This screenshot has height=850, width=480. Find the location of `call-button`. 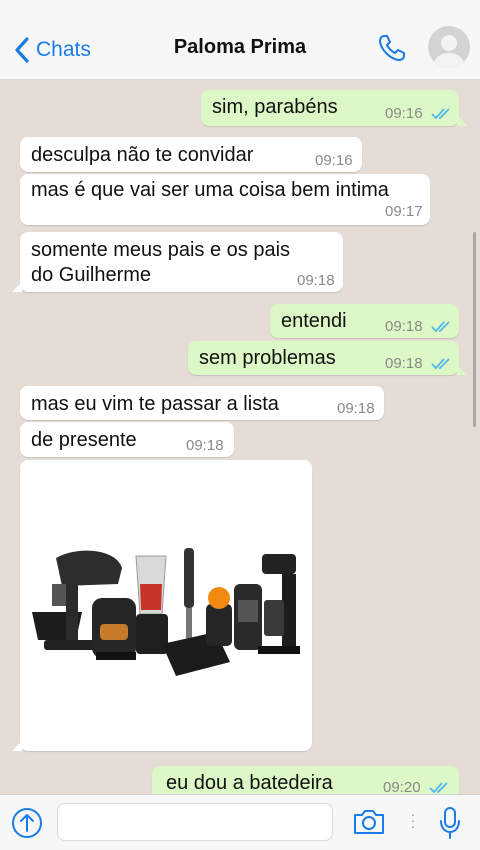

call-button is located at coordinates (392, 50).